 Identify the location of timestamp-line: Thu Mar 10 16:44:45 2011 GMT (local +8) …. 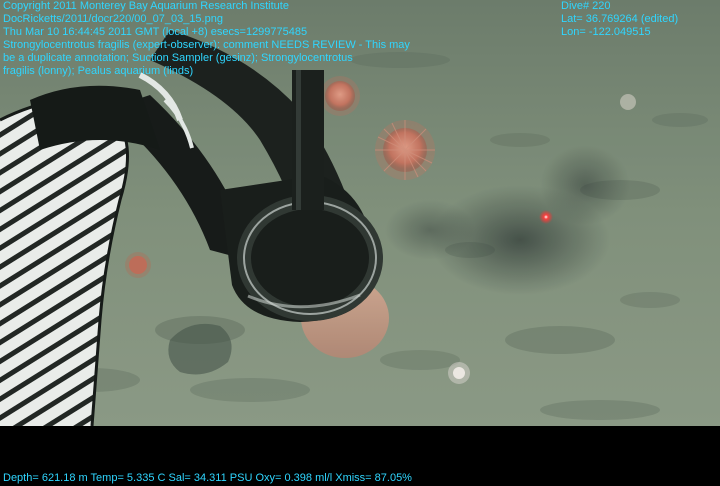
(155, 32).